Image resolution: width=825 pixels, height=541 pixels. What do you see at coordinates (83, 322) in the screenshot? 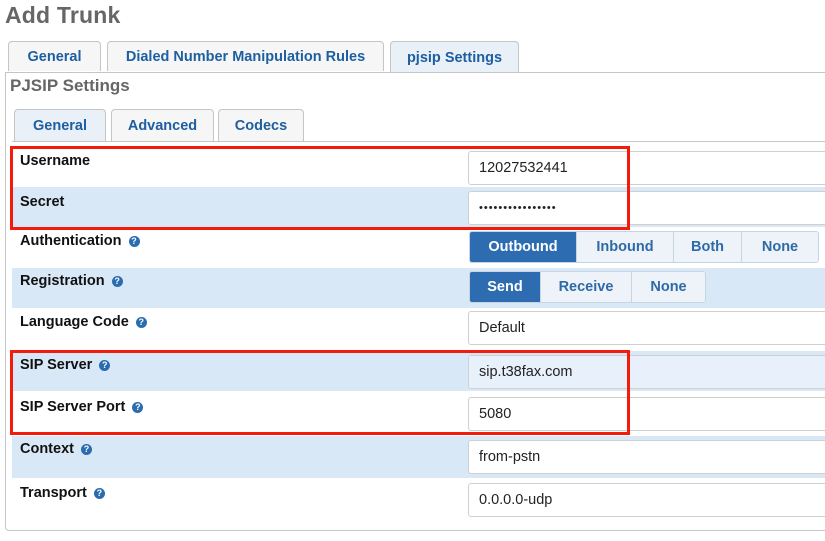
I see `language-code-label: Language Code ?` at bounding box center [83, 322].